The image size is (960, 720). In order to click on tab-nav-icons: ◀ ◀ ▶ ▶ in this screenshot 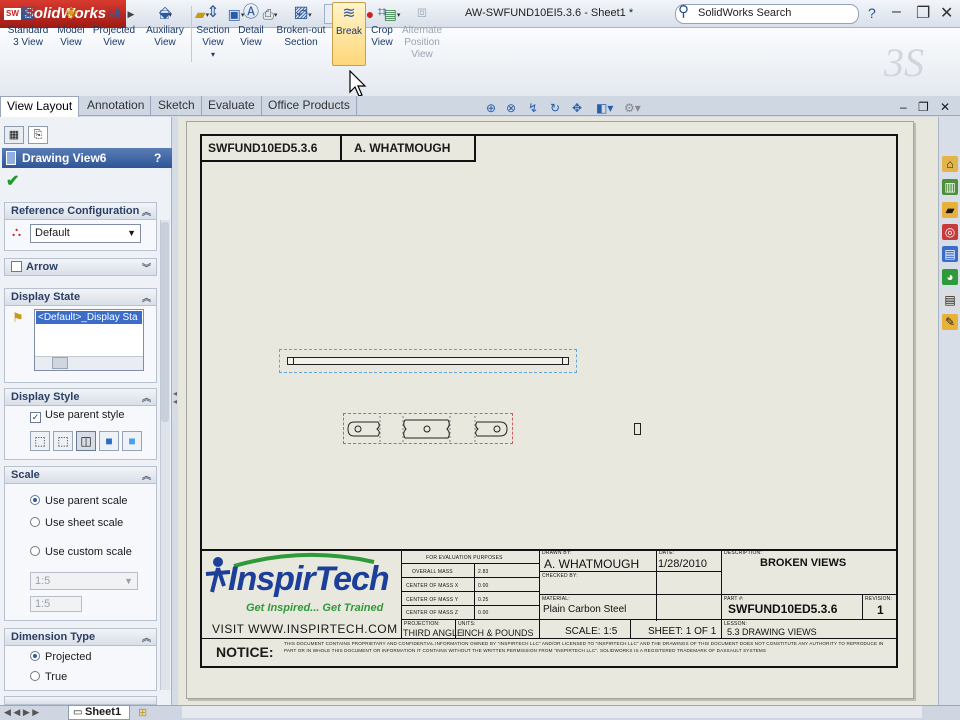, I will do `click(21, 712)`.